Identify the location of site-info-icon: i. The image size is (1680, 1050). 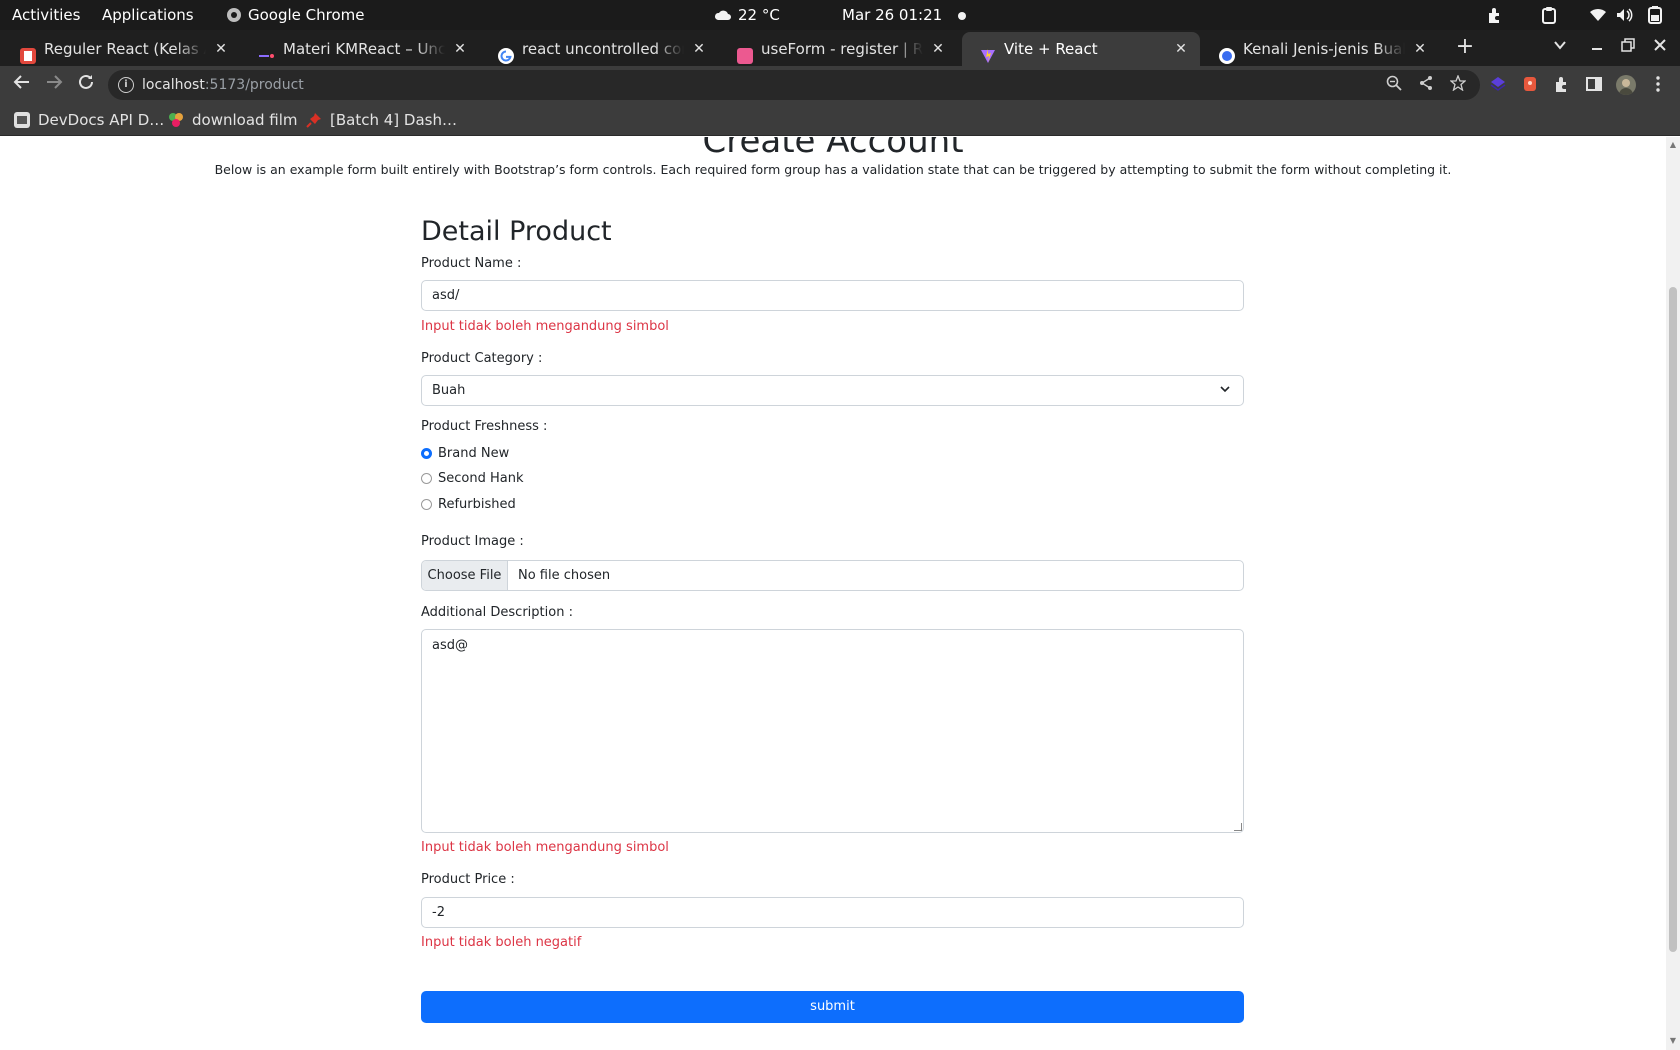
(126, 85).